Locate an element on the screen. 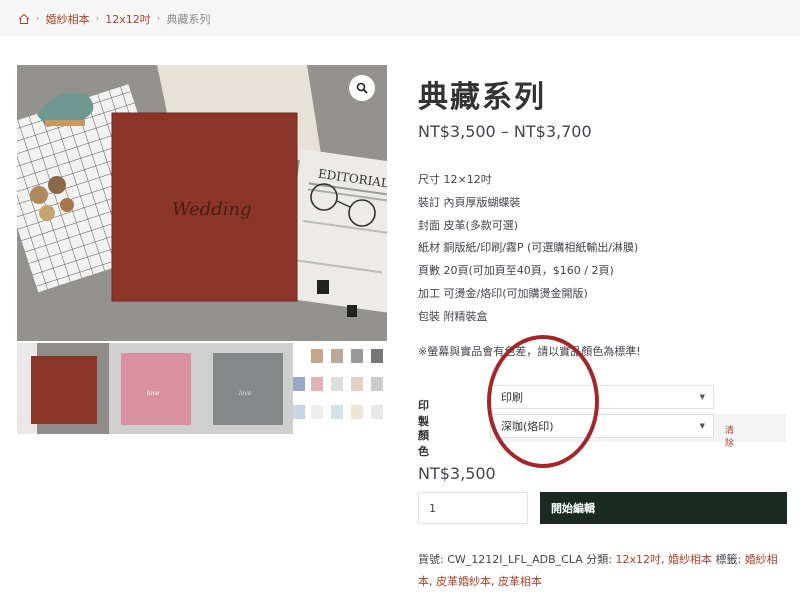  tag-label: 標籤: is located at coordinates (728, 559).